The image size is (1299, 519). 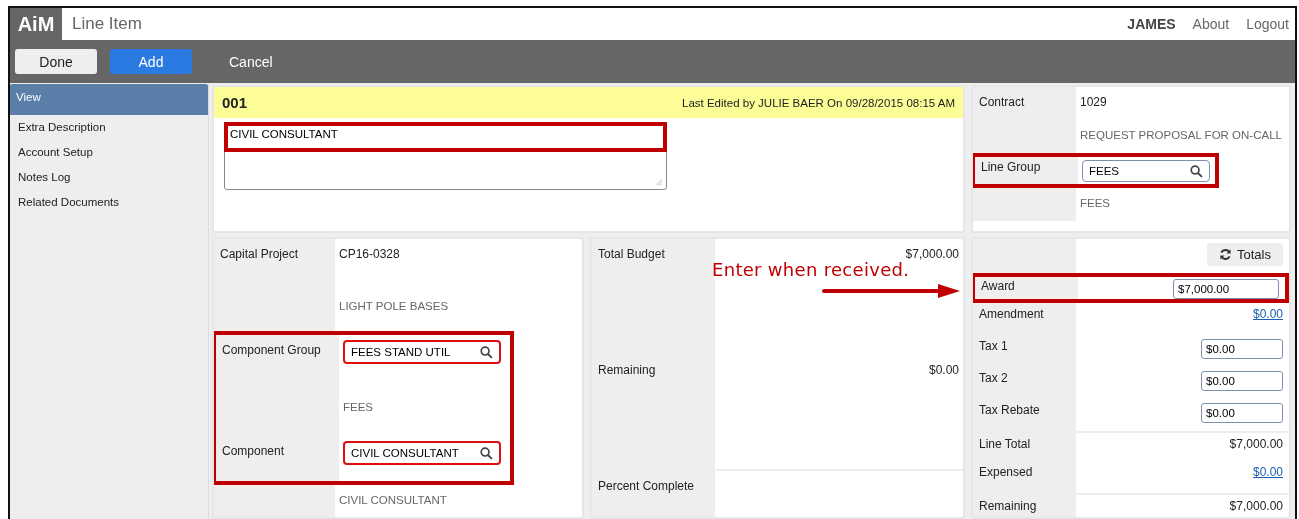 What do you see at coordinates (36, 24) in the screenshot?
I see `app-logo: AiM` at bounding box center [36, 24].